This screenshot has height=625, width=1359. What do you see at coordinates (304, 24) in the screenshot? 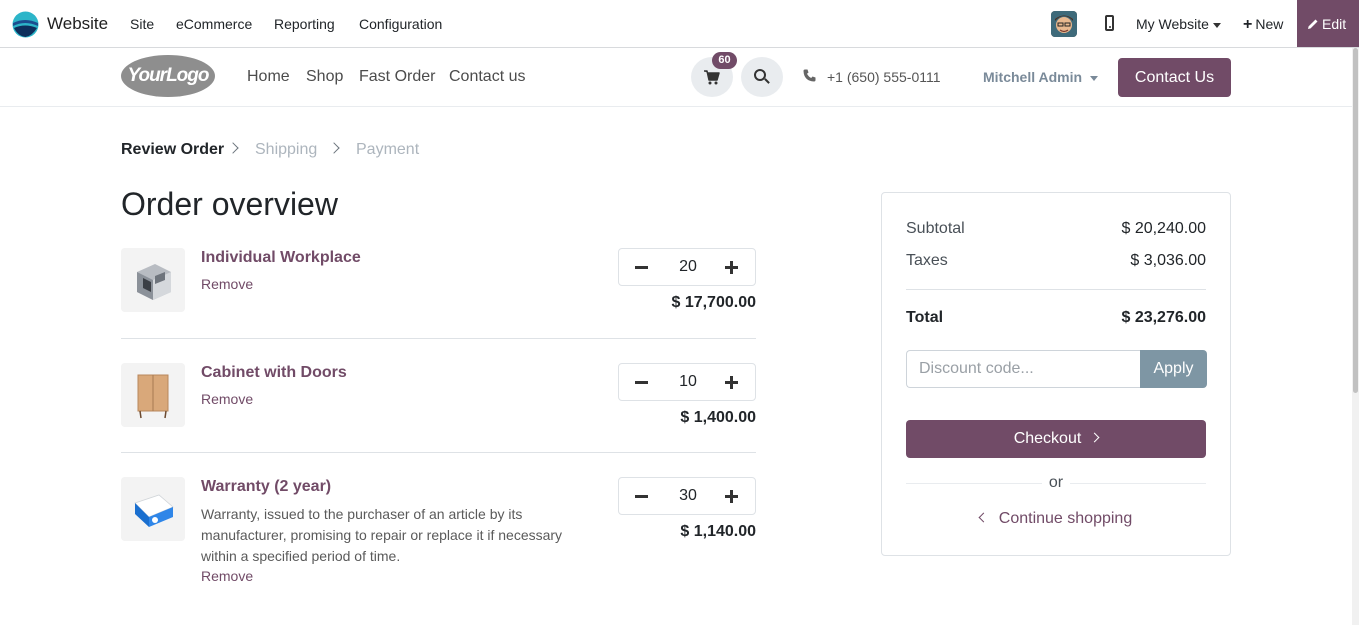
I see `menu-reporting: Reporting` at bounding box center [304, 24].